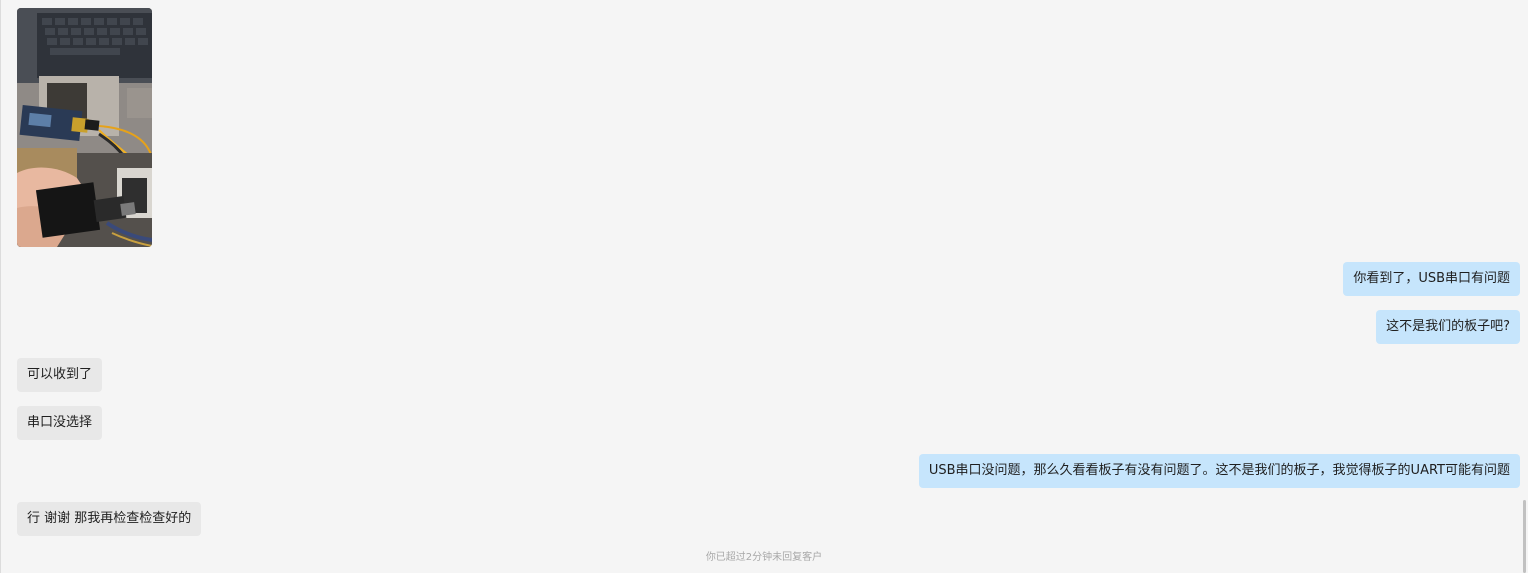  Describe the element at coordinates (764, 557) in the screenshot. I see `system-notice: 你已超过2分钟未回复客户` at that location.